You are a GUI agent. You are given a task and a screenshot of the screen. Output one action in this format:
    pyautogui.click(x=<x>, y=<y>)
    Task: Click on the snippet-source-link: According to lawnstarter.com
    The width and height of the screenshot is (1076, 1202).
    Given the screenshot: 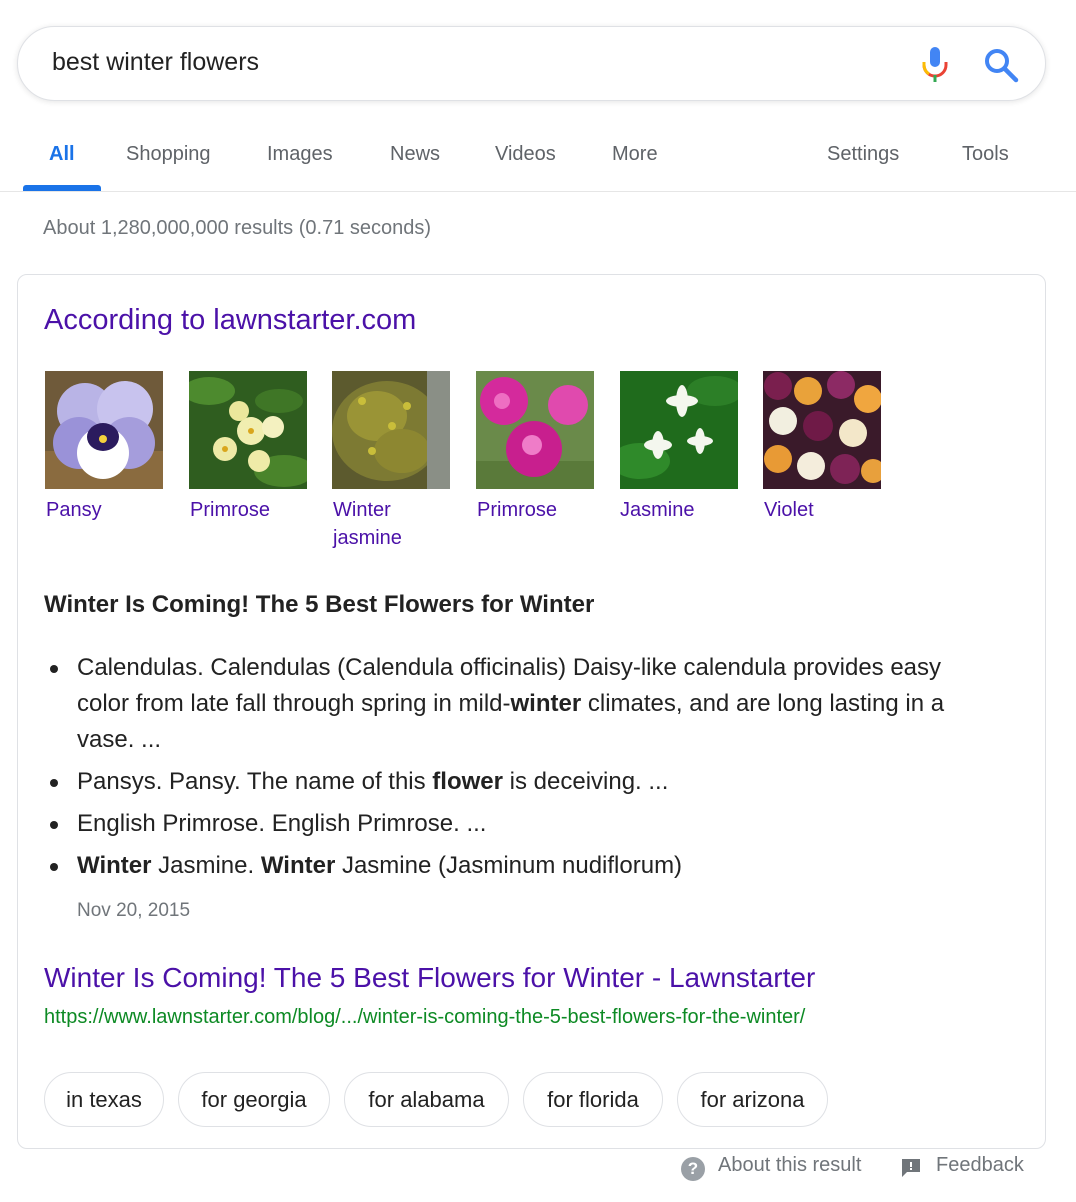 What is the action you would take?
    pyautogui.click(x=230, y=320)
    